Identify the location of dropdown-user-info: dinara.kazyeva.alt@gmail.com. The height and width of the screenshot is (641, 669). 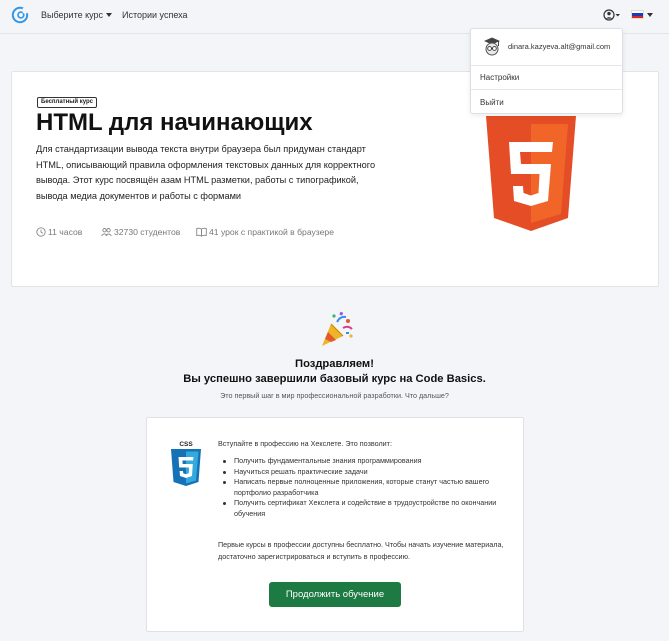
(546, 47).